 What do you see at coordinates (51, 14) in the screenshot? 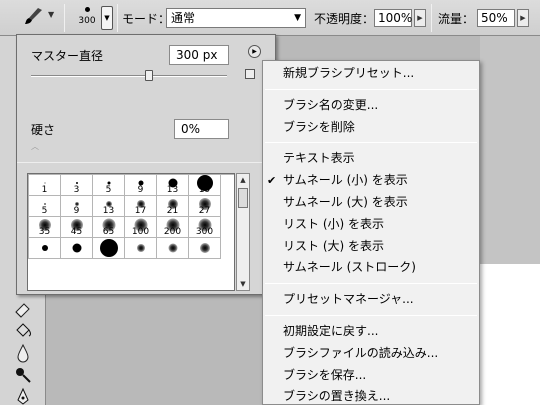
I see `tool-preset-arrow-icon: ▼` at bounding box center [51, 14].